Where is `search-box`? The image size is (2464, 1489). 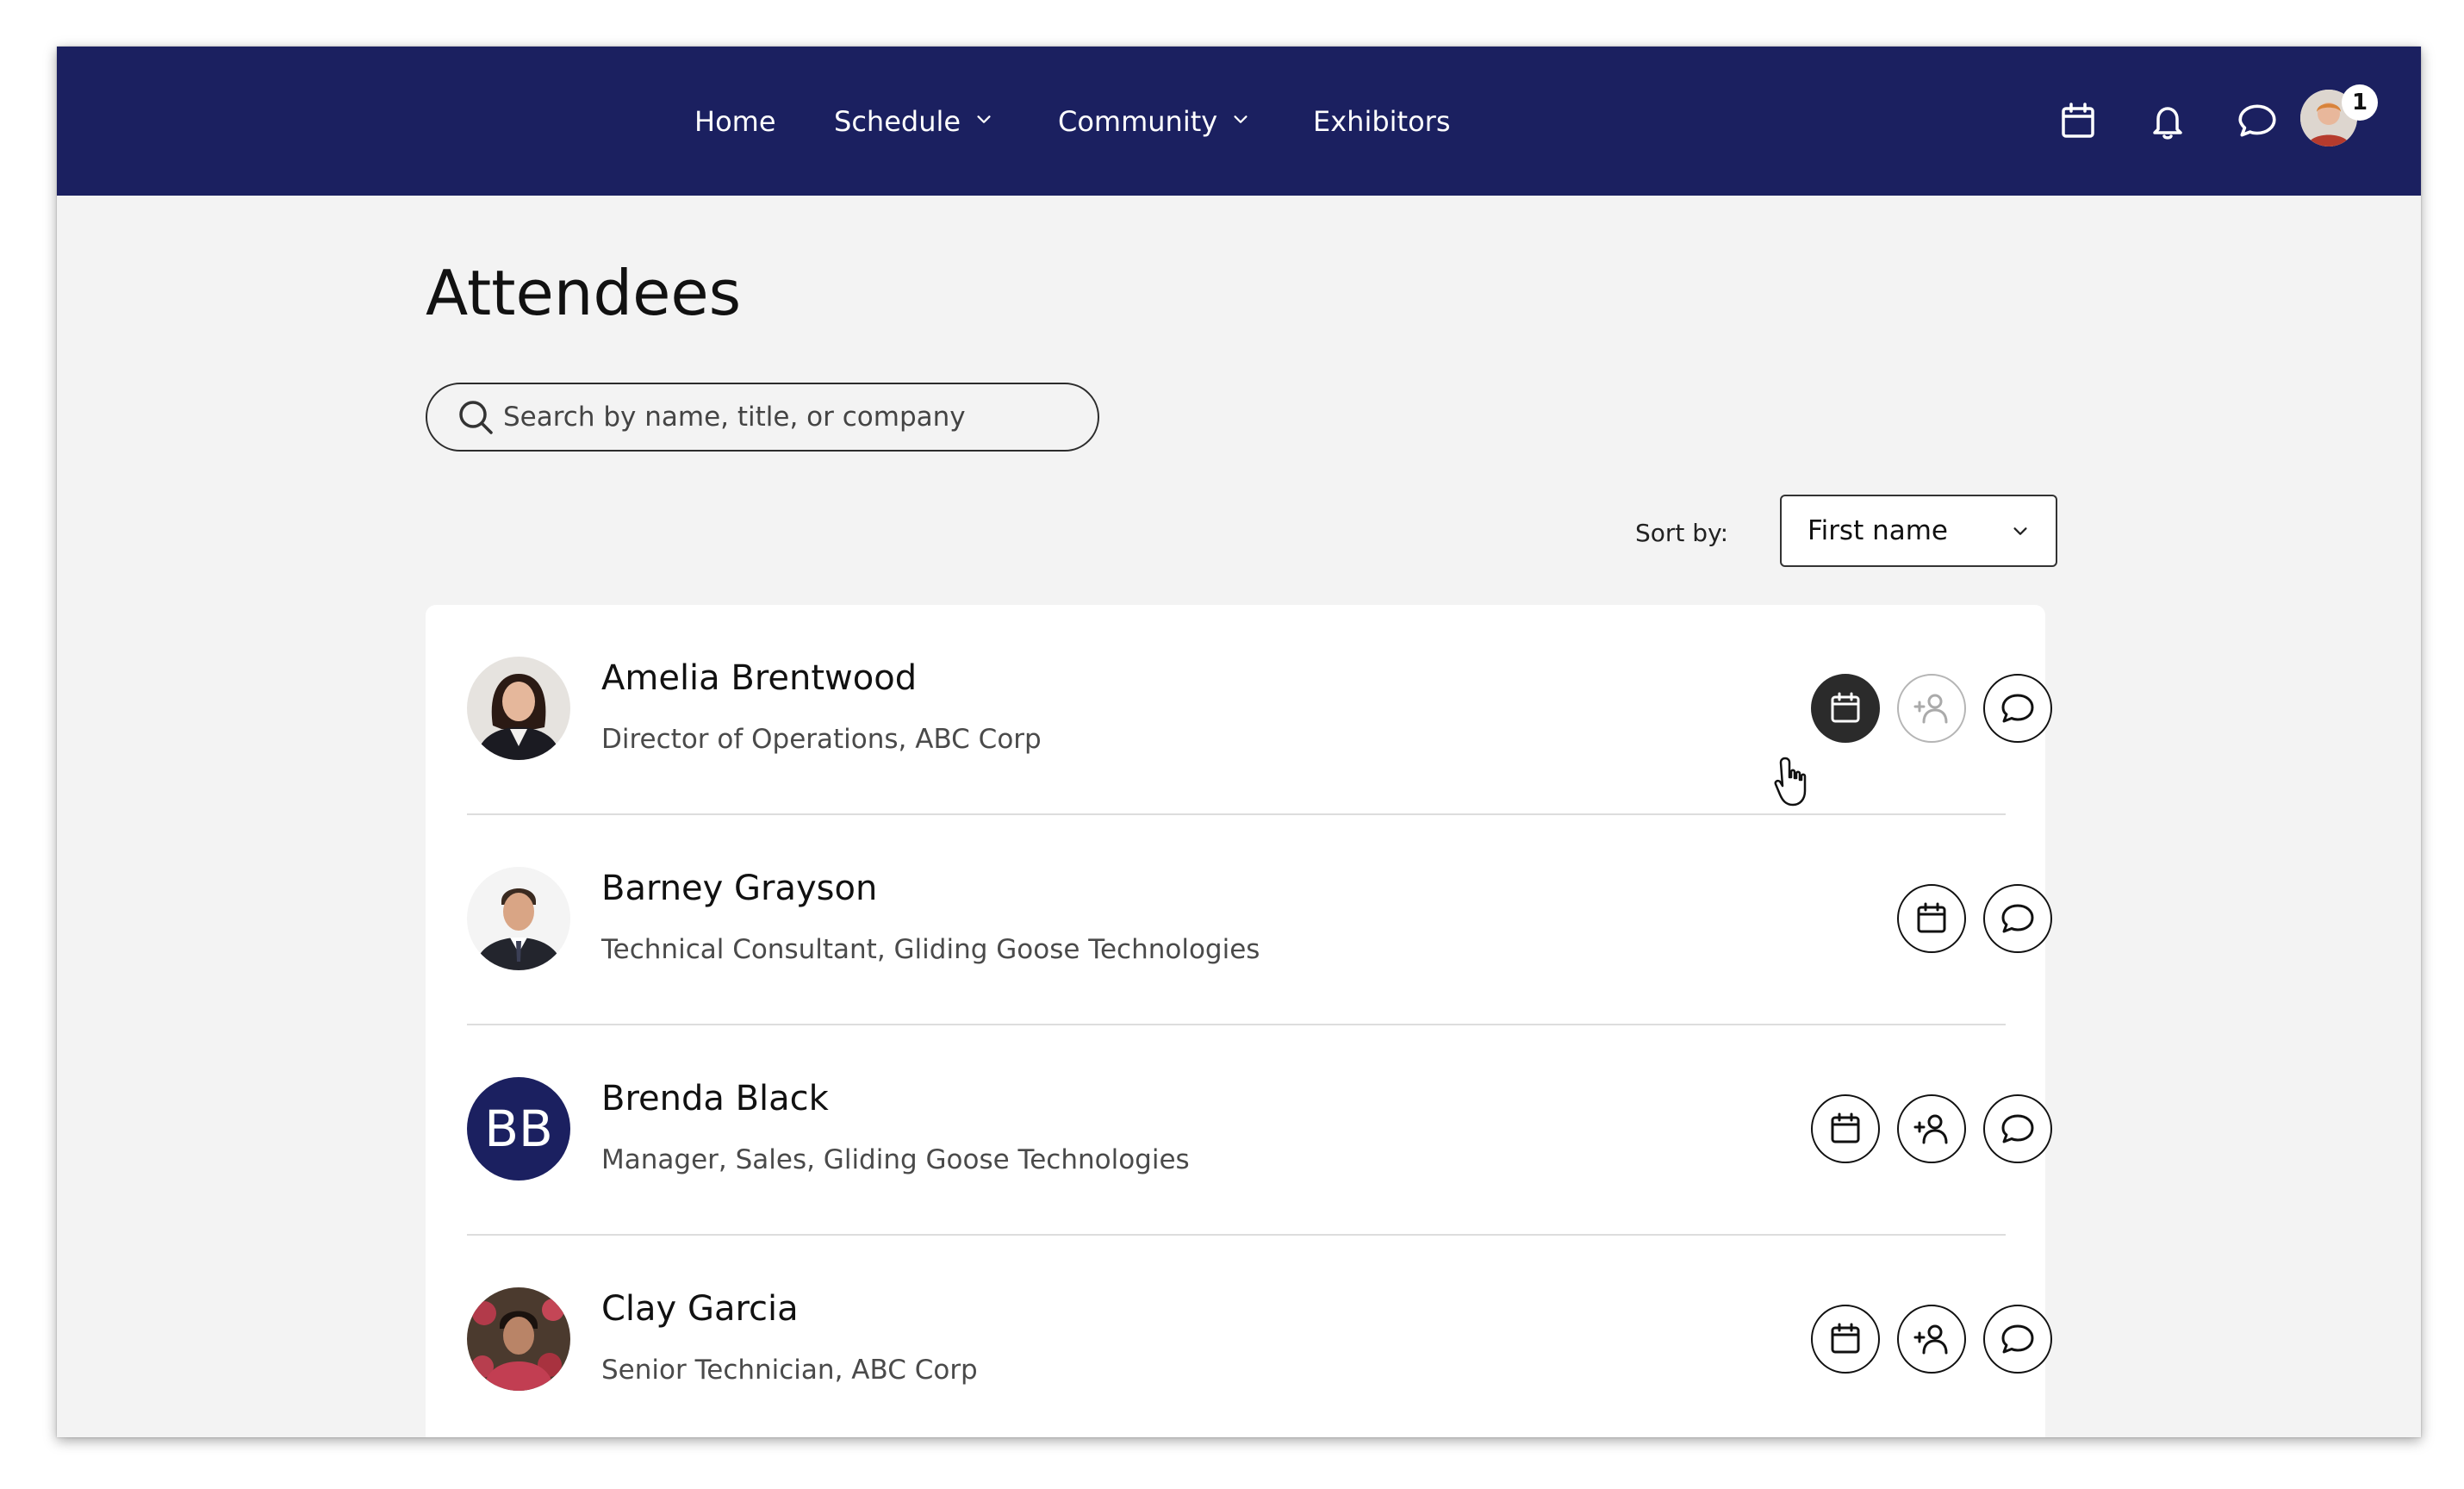
search-box is located at coordinates (763, 417).